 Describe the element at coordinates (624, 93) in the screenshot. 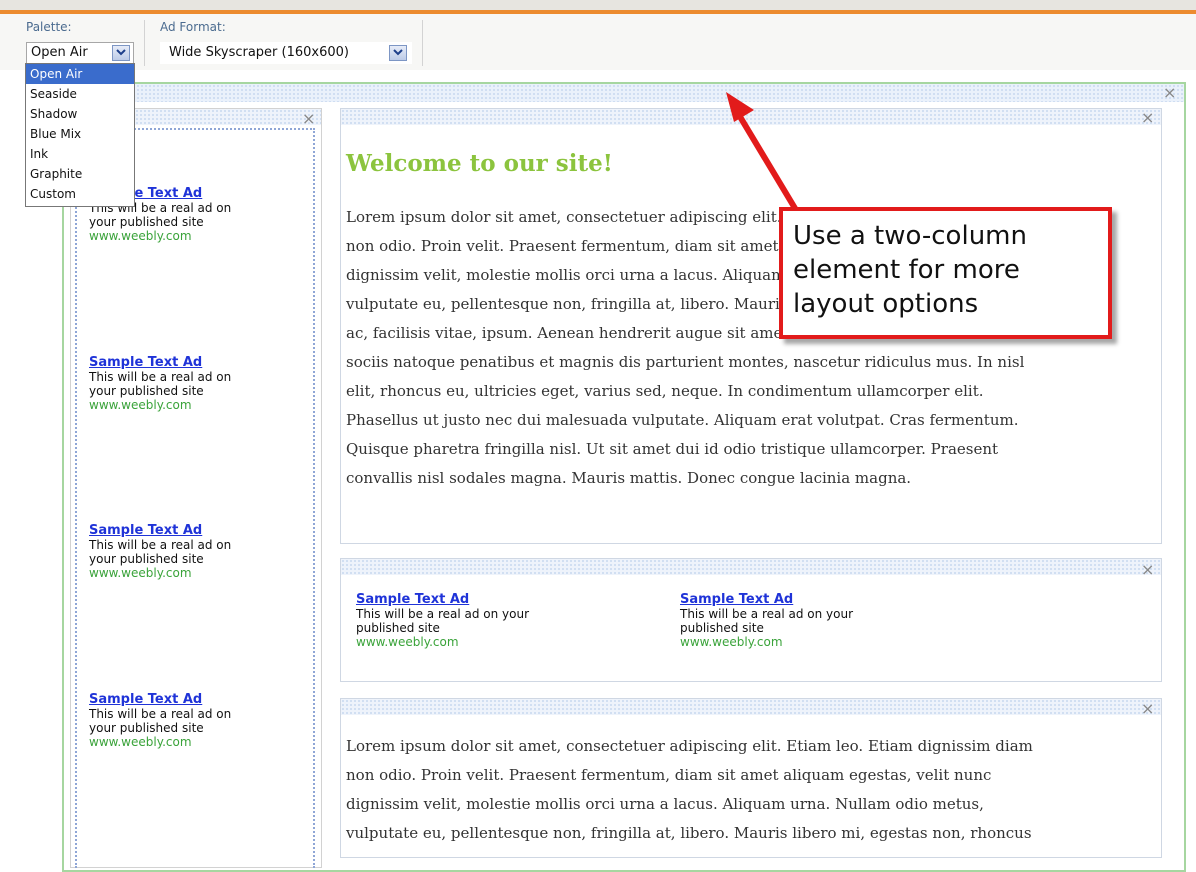

I see `canvas-handle-bar` at that location.